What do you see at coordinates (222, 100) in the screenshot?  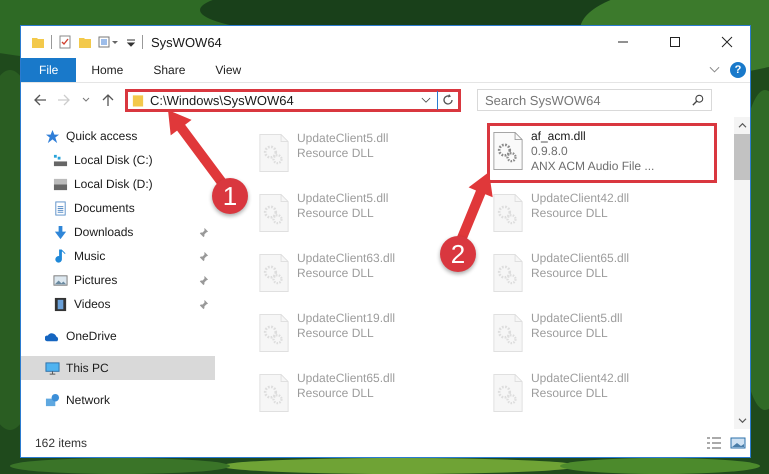 I see `address-path: C:\Windows\SysWOW64` at bounding box center [222, 100].